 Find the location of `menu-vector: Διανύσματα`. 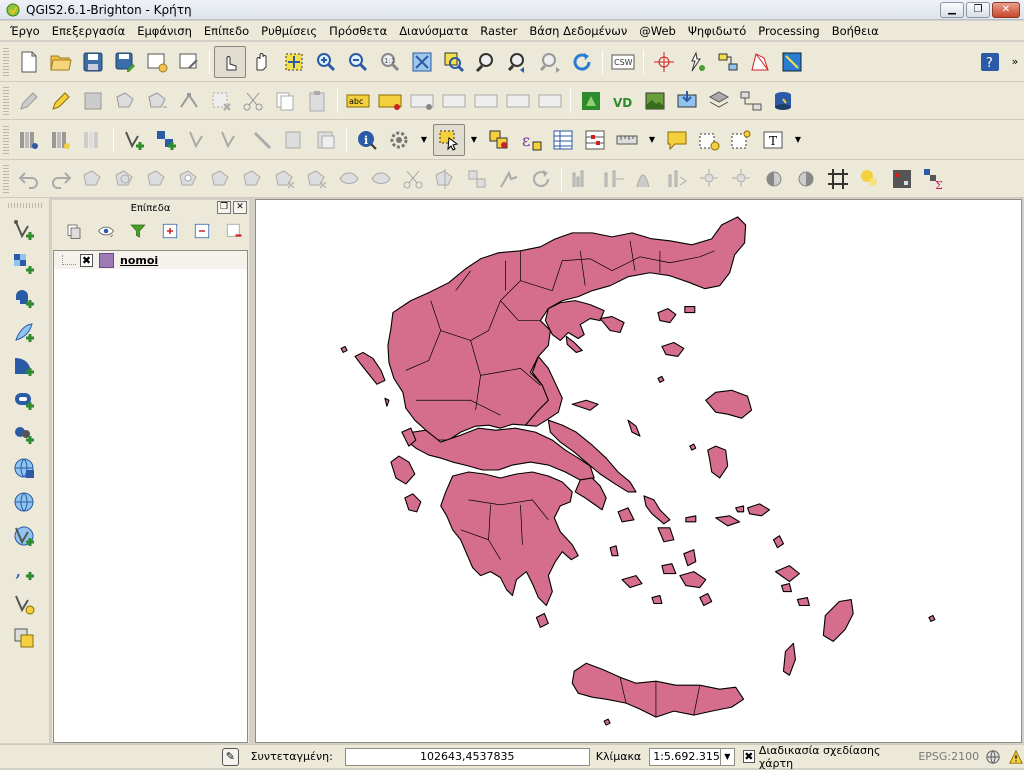

menu-vector: Διανύσματα is located at coordinates (433, 31).